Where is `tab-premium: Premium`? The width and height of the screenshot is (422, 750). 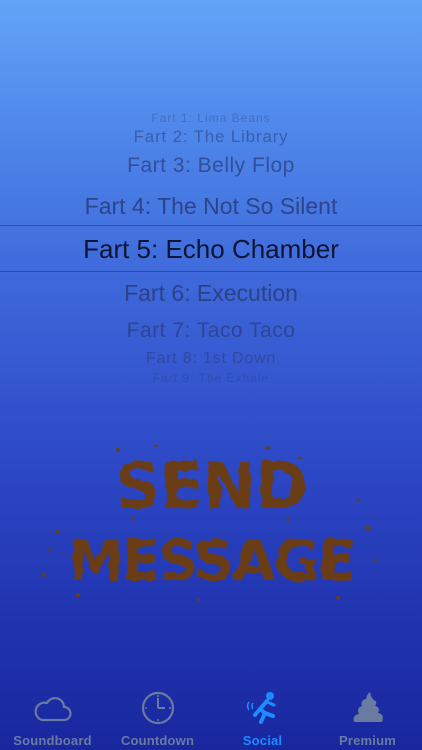 tab-premium: Premium is located at coordinates (367, 715).